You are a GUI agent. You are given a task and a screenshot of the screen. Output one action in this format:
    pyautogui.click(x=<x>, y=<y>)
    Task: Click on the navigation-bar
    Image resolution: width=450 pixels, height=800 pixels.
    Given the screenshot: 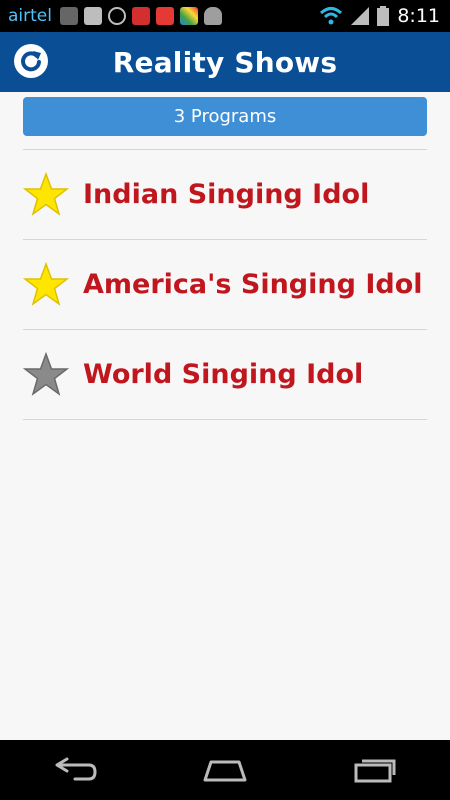 What is the action you would take?
    pyautogui.click(x=225, y=770)
    